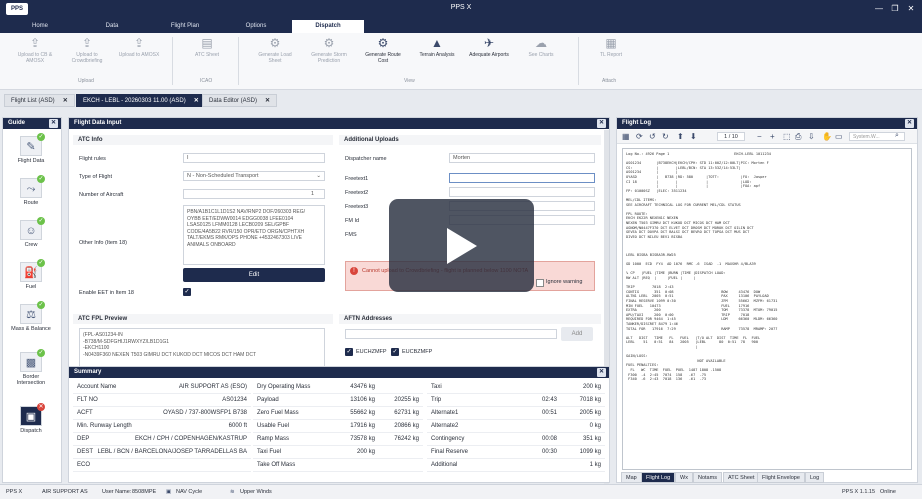  Describe the element at coordinates (40, 26) in the screenshot. I see `tab-home: Home` at that location.